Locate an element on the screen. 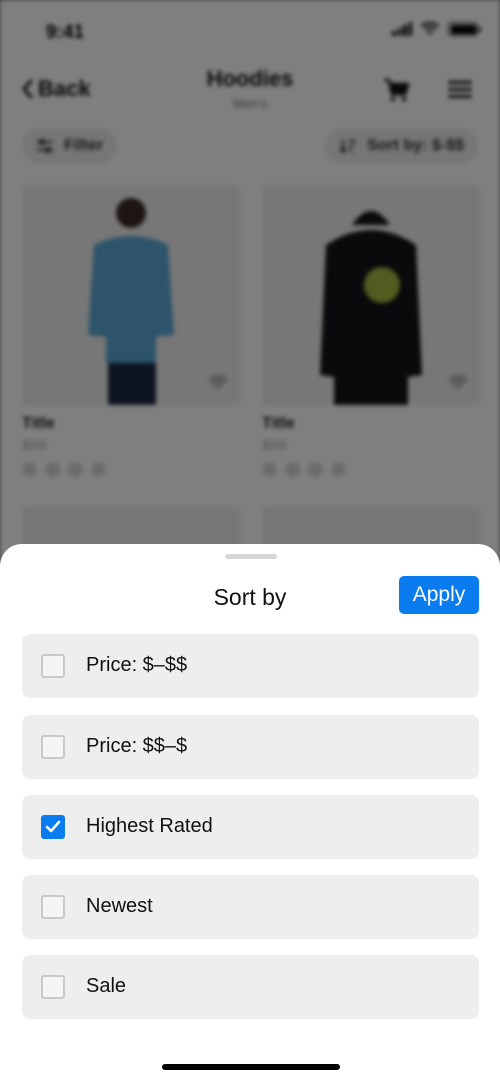 The width and height of the screenshot is (500, 1083). apply-button: Apply is located at coordinates (439, 595).